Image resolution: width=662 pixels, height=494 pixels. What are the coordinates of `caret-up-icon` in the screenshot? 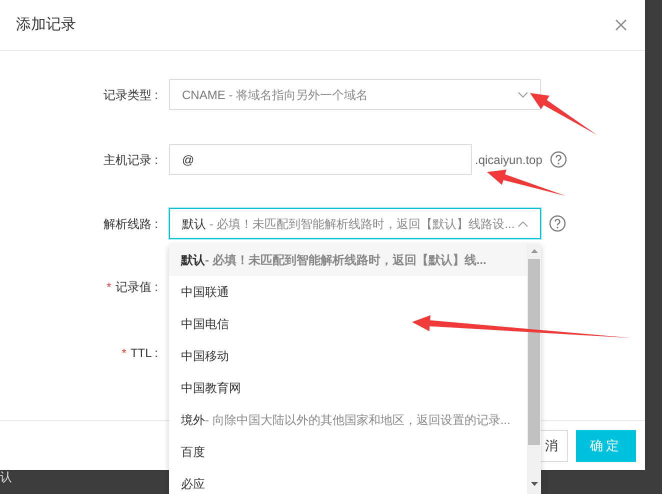 It's located at (523, 223).